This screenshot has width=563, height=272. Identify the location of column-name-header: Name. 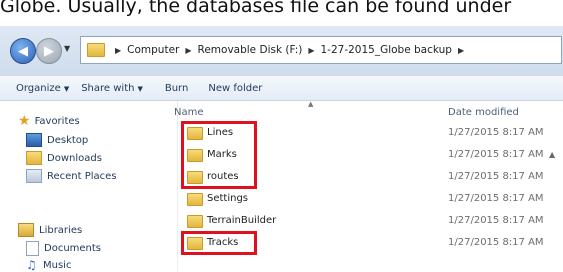
(189, 112).